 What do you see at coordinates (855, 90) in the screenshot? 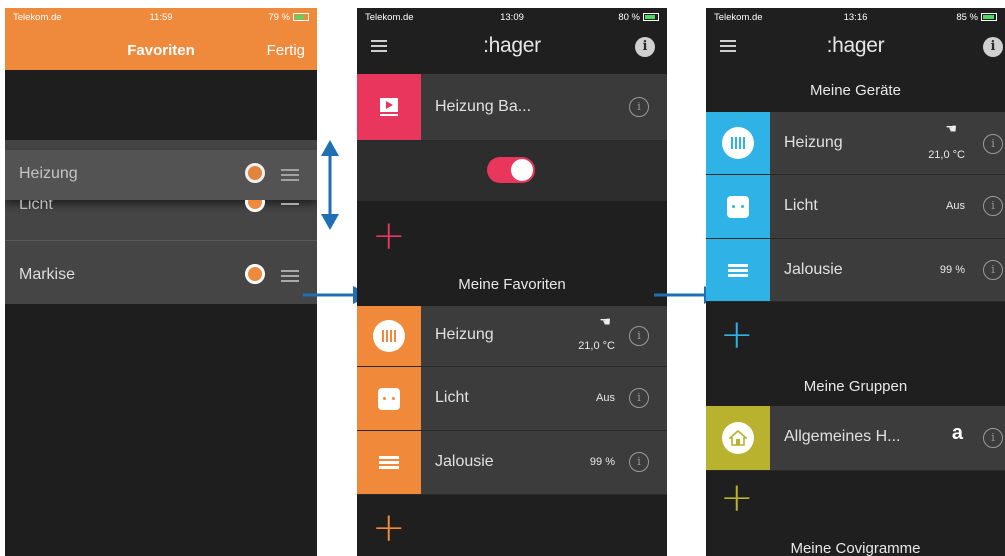
I see `section-devices-title: Meine Geräte` at bounding box center [855, 90].